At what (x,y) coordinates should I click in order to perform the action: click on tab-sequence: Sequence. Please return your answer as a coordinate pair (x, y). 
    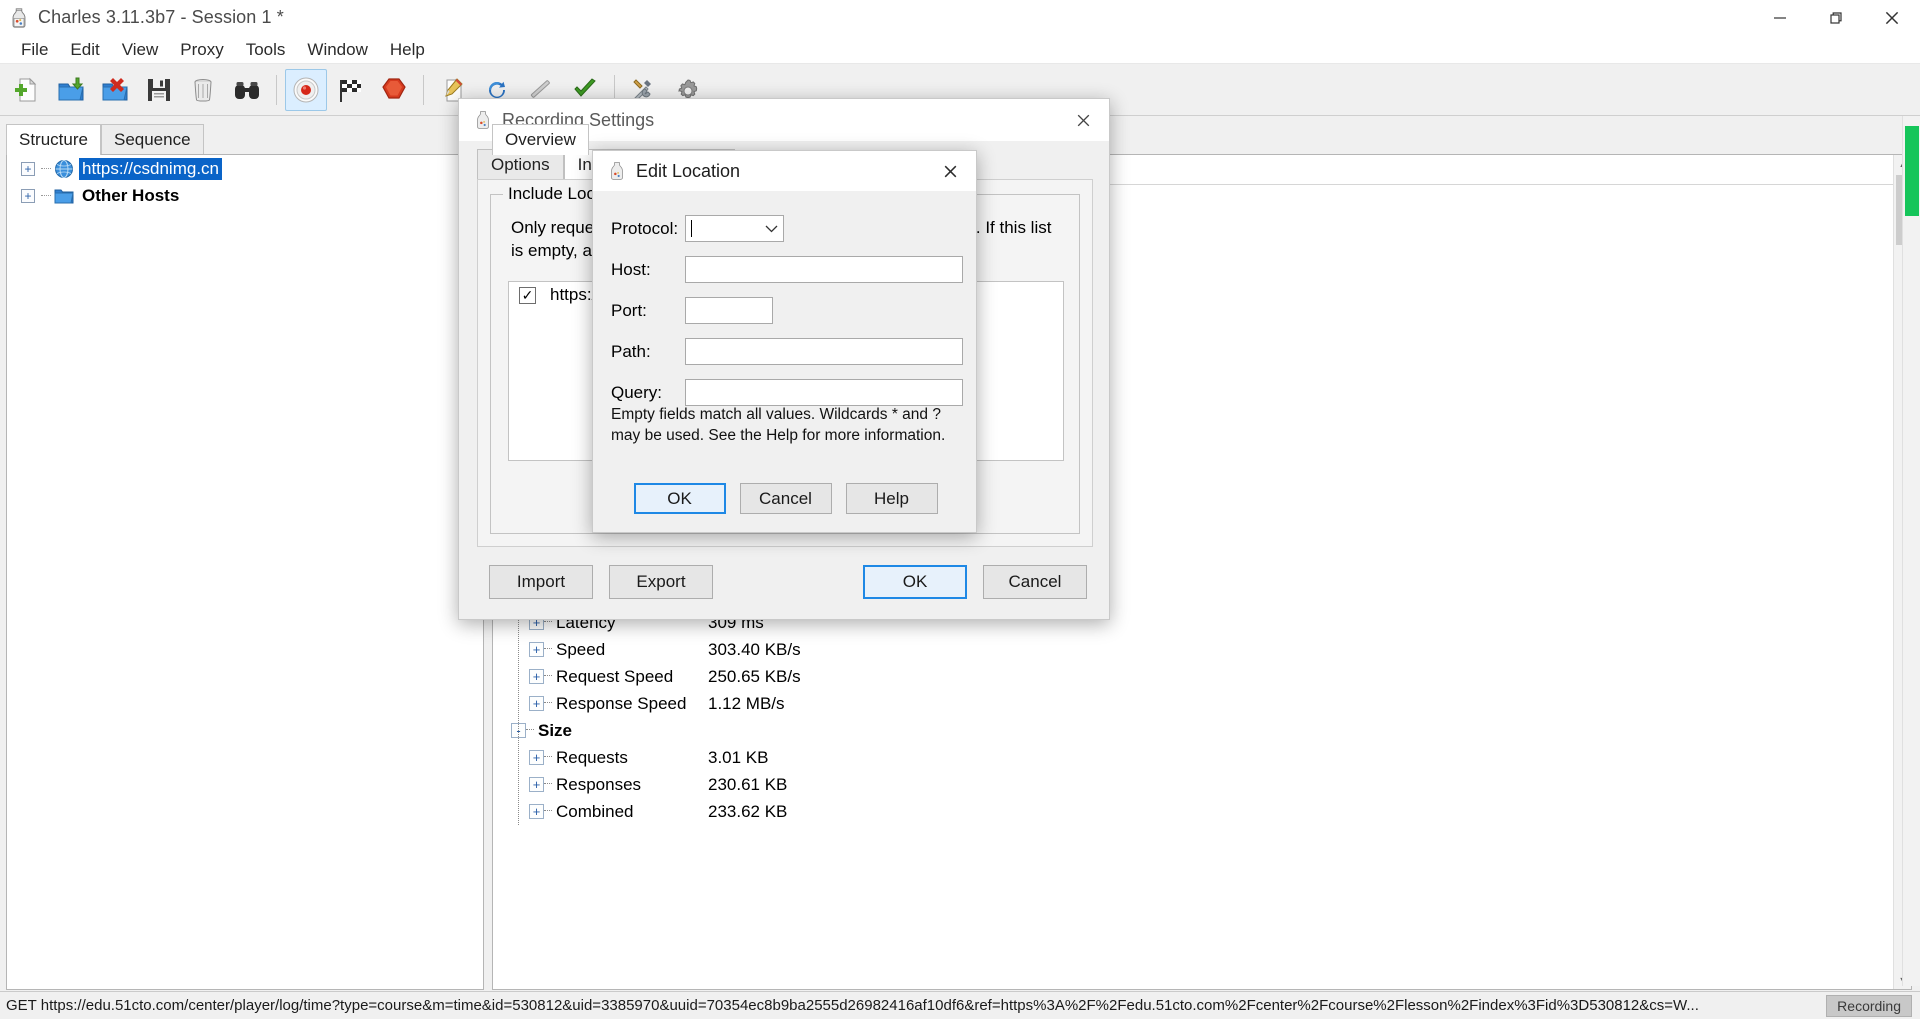
    Looking at the image, I should click on (152, 139).